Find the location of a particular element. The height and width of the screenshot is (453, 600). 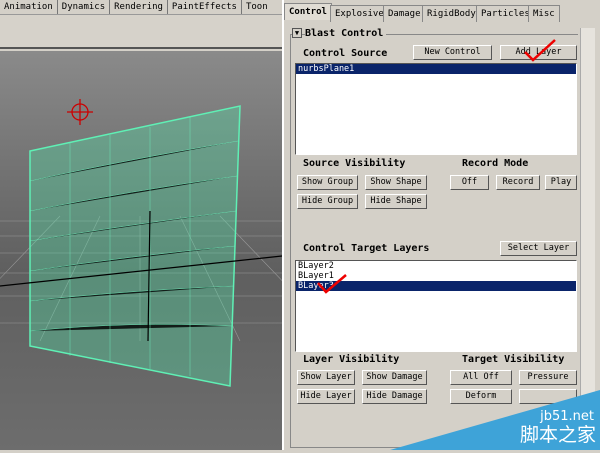

shelf-bar is located at coordinates (141, 32).